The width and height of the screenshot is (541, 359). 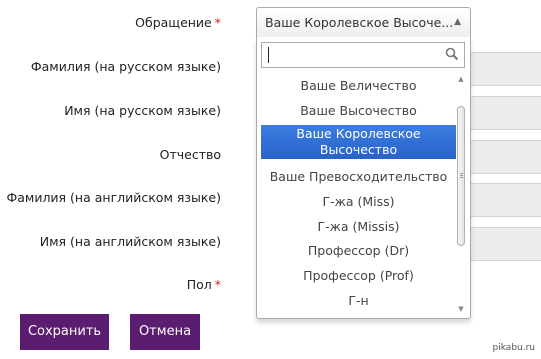 I want to click on title-select: Ваше Королевское Высоче... ▲, so click(x=363, y=22).